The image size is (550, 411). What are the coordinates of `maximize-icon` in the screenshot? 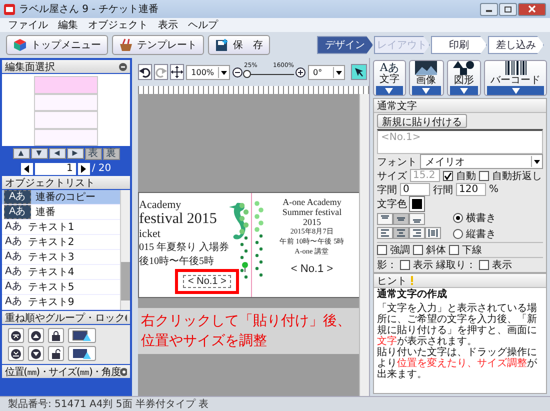 It's located at (508, 9).